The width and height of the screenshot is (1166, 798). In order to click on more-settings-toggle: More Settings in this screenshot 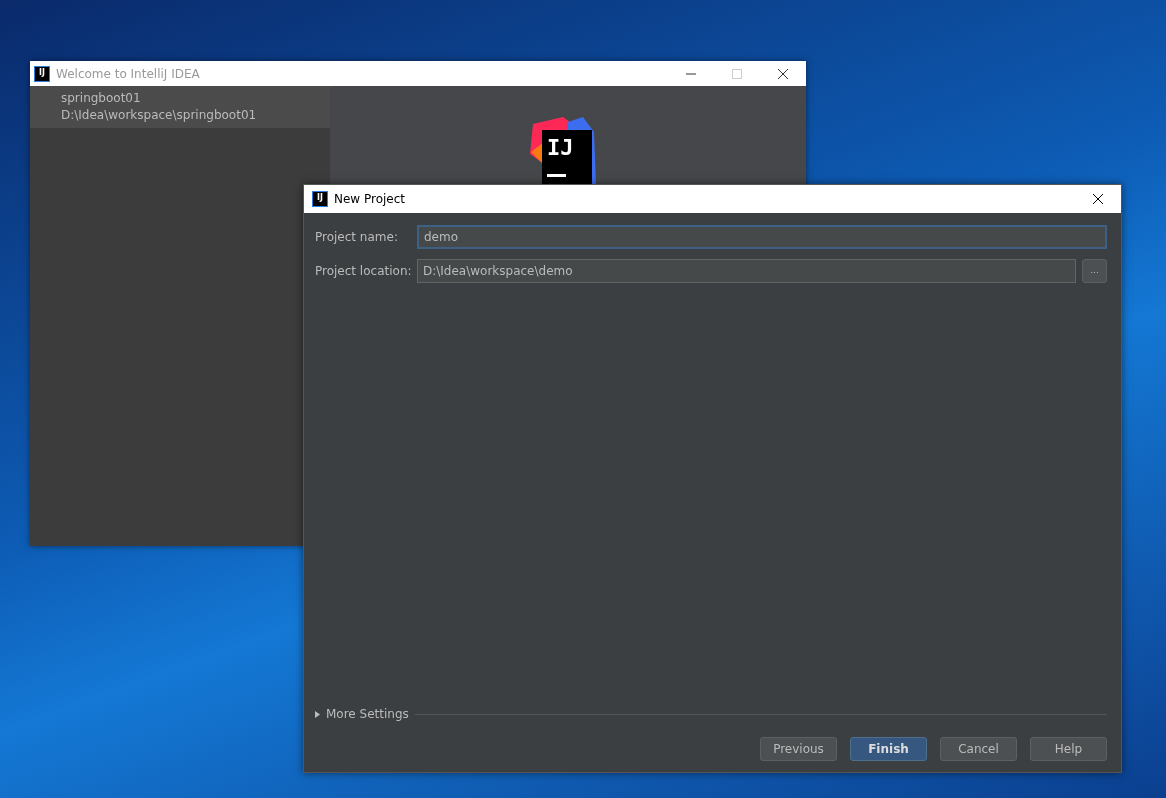, I will do `click(362, 714)`.